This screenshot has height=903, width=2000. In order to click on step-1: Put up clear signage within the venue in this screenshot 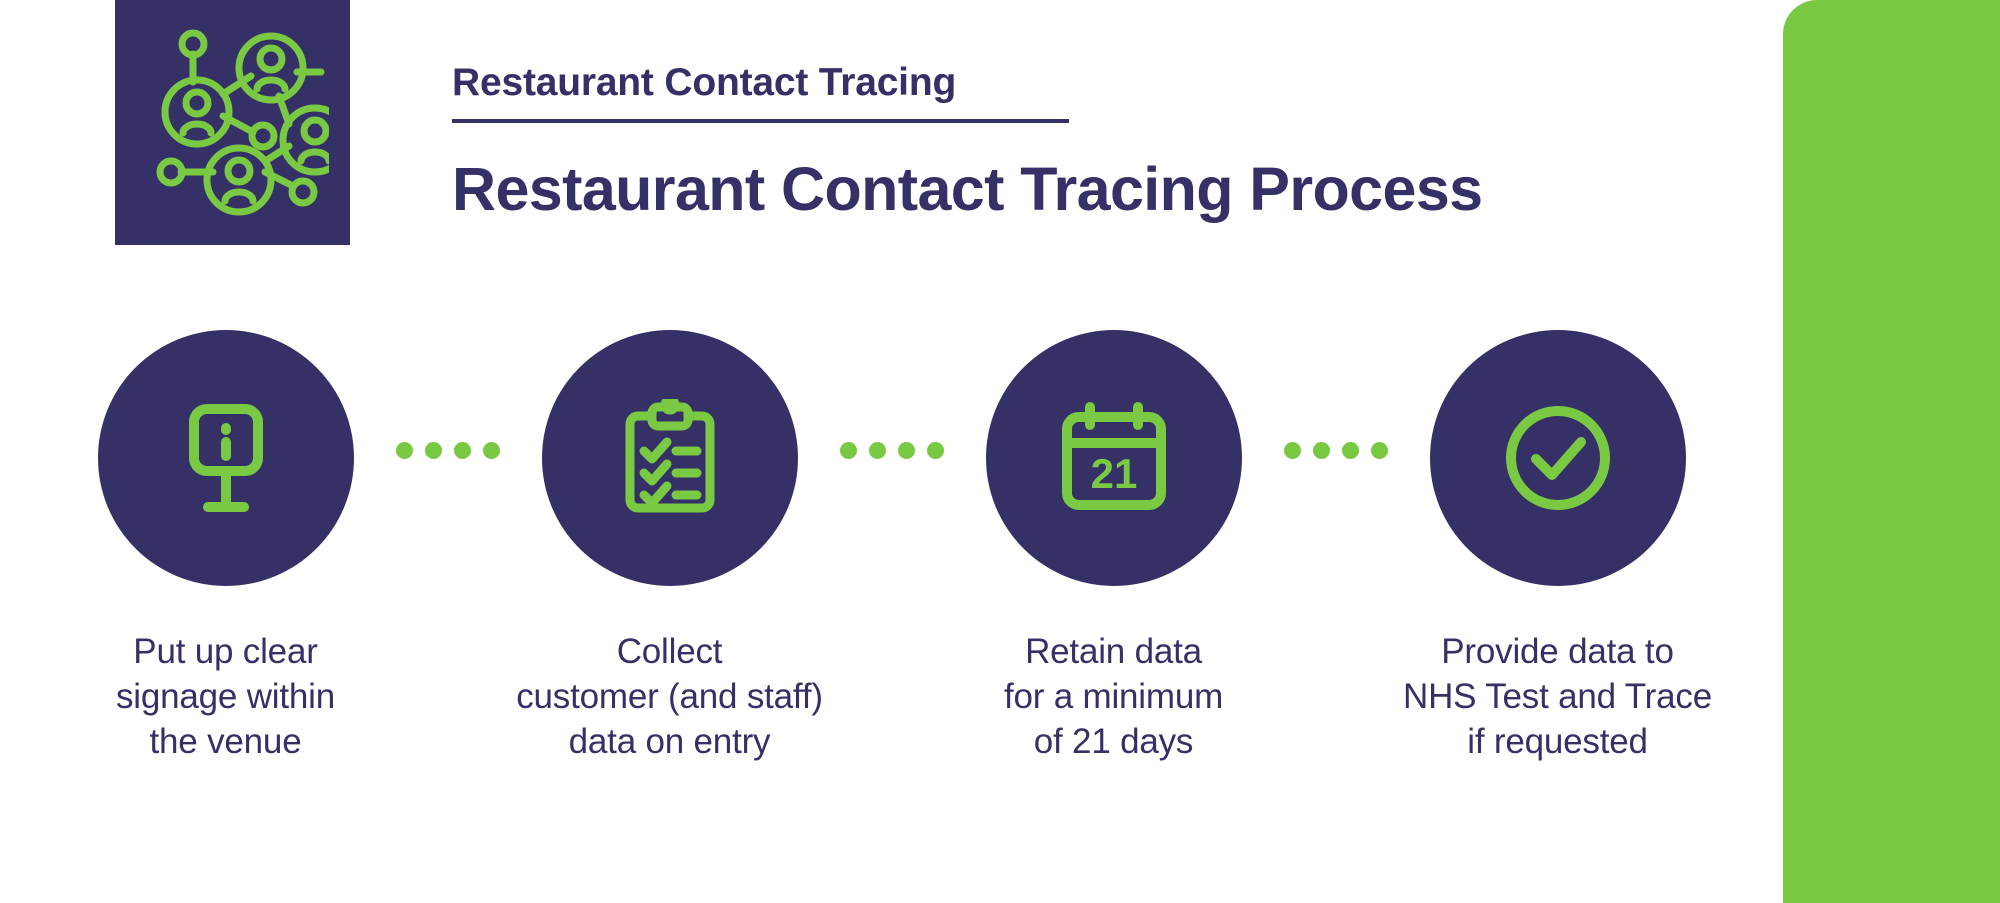, I will do `click(226, 547)`.